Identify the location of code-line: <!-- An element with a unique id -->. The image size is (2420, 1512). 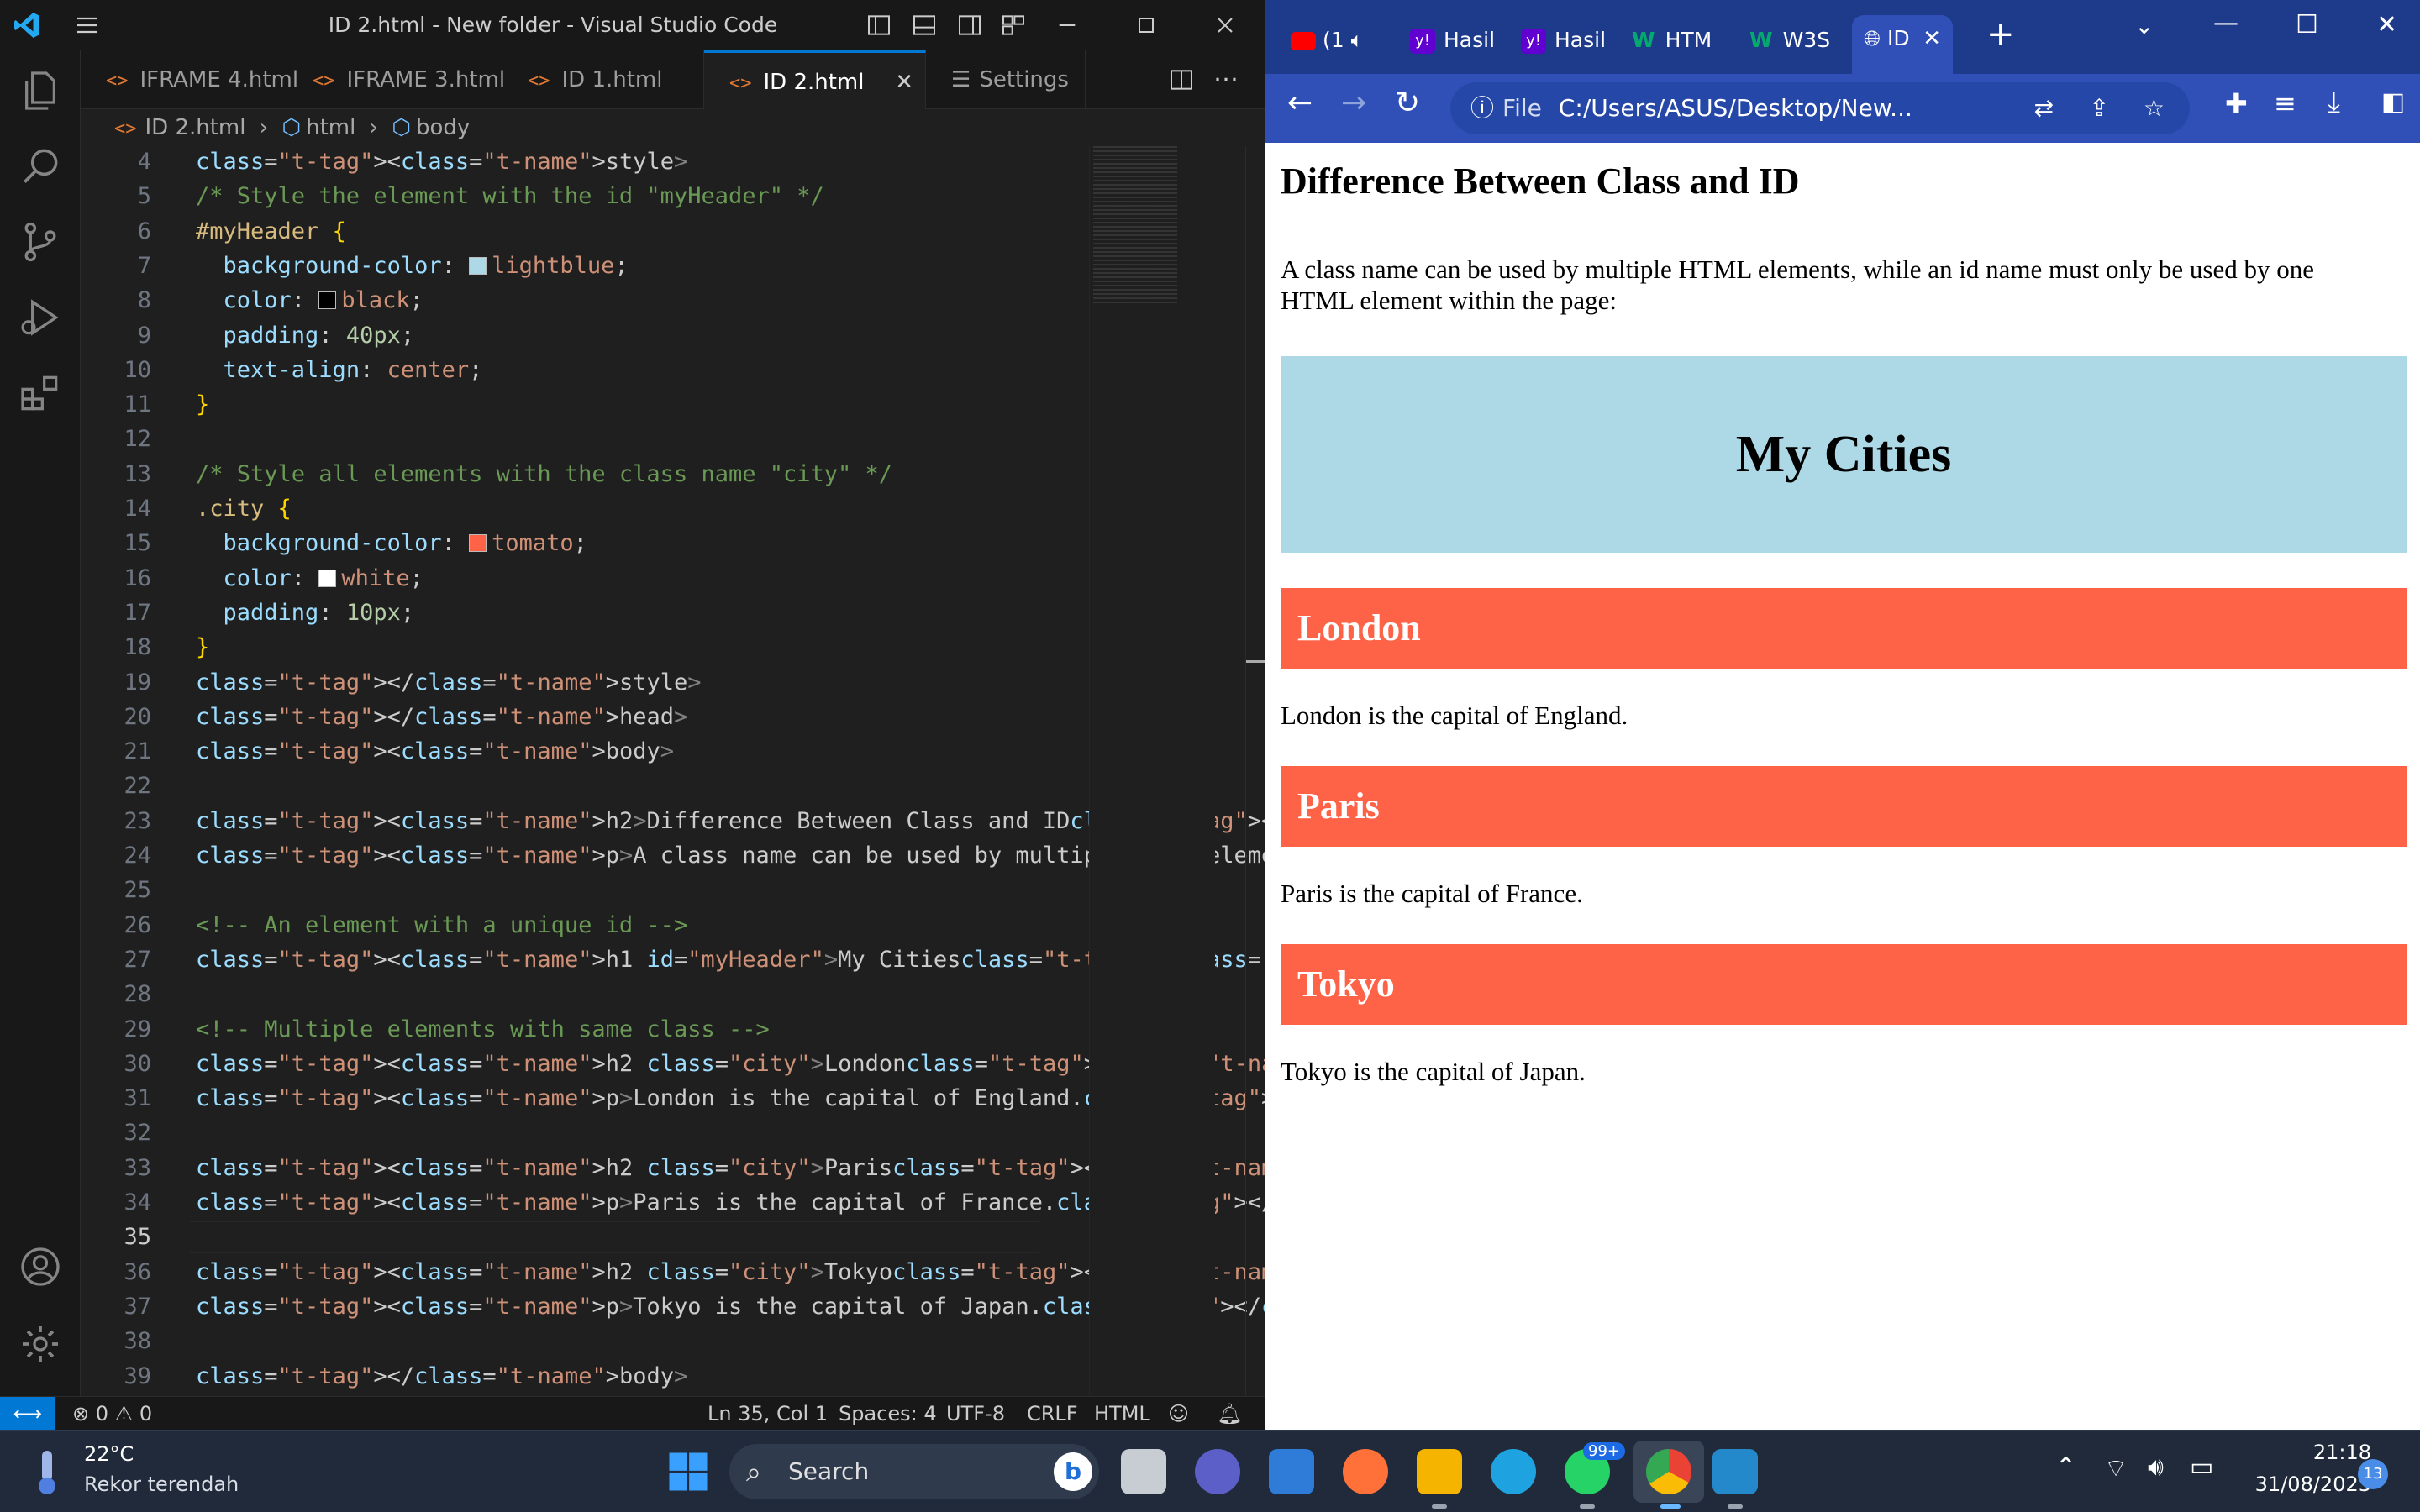
(441, 926).